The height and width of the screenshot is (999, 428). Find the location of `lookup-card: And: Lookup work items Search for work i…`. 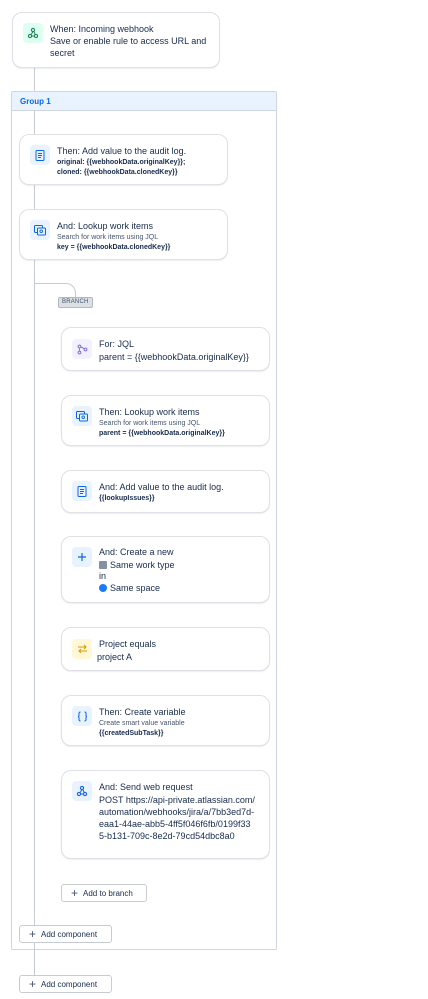

lookup-card: And: Lookup work items Search for work i… is located at coordinates (123, 234).